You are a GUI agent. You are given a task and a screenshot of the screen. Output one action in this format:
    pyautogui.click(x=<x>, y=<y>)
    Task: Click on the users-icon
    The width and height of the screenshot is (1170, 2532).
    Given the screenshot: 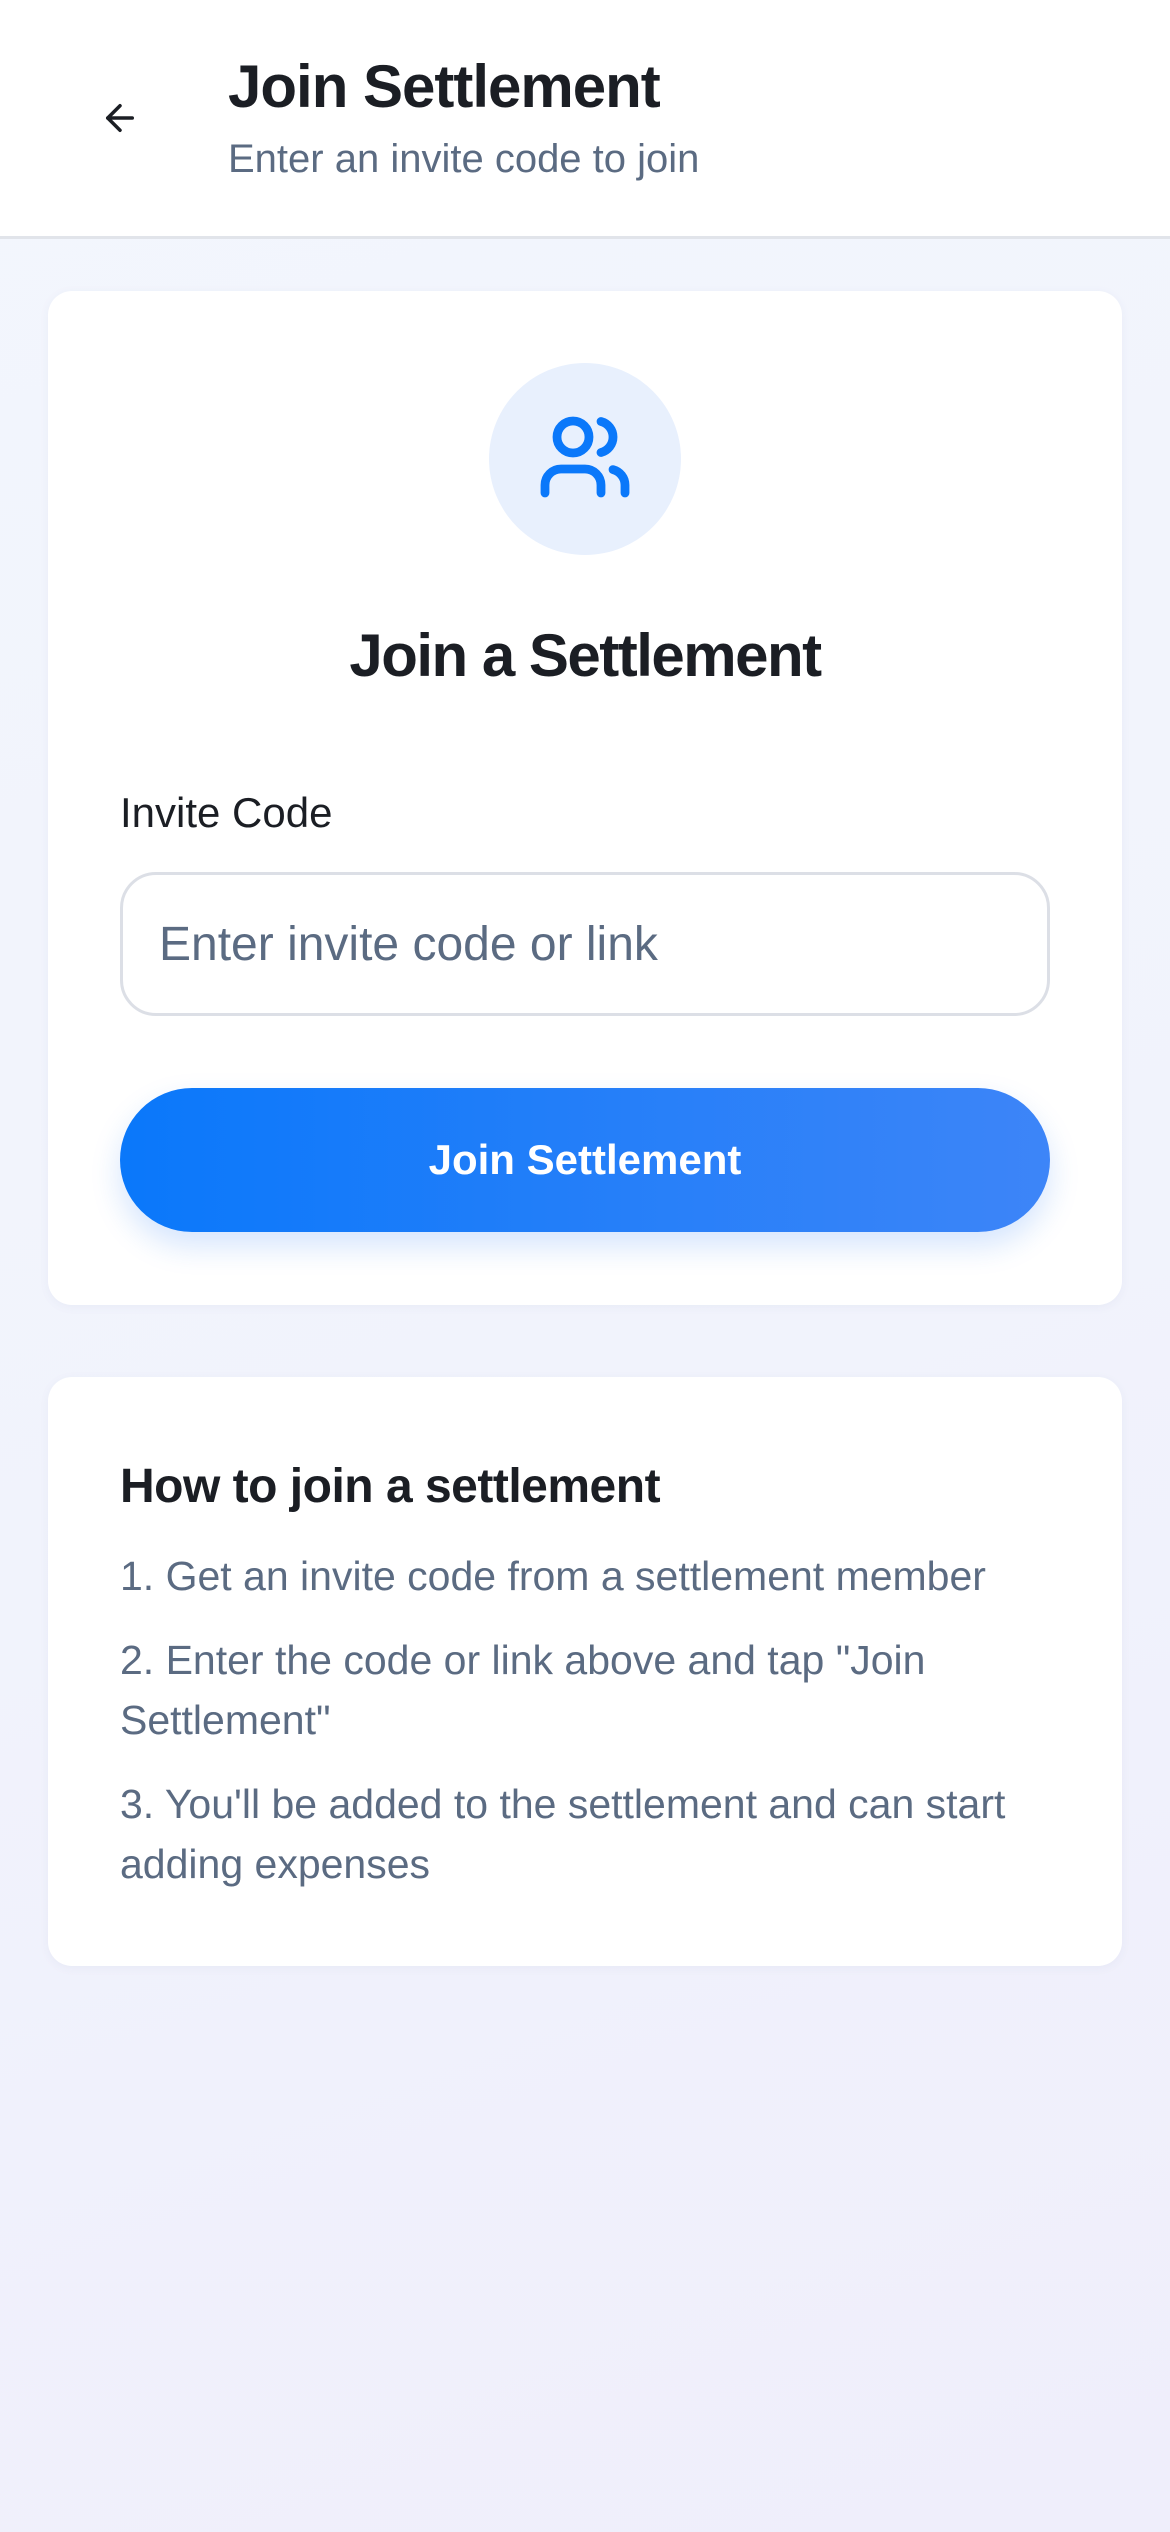 What is the action you would take?
    pyautogui.click(x=585, y=459)
    